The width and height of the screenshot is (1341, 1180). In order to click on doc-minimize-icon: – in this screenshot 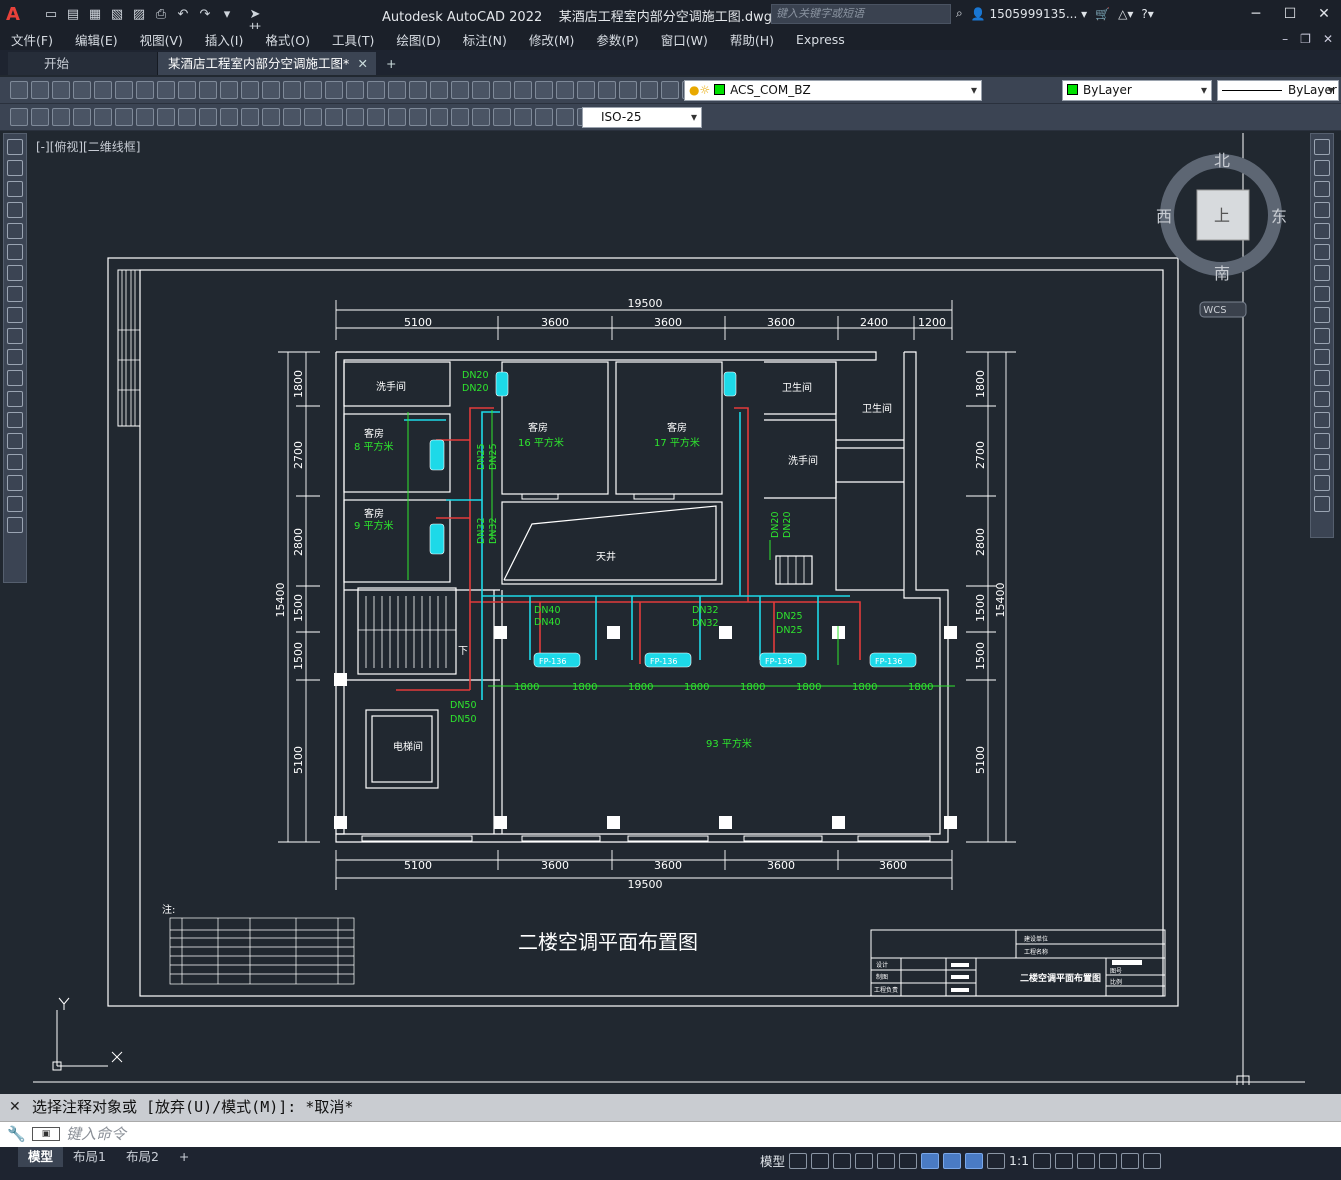, I will do `click(1285, 39)`.